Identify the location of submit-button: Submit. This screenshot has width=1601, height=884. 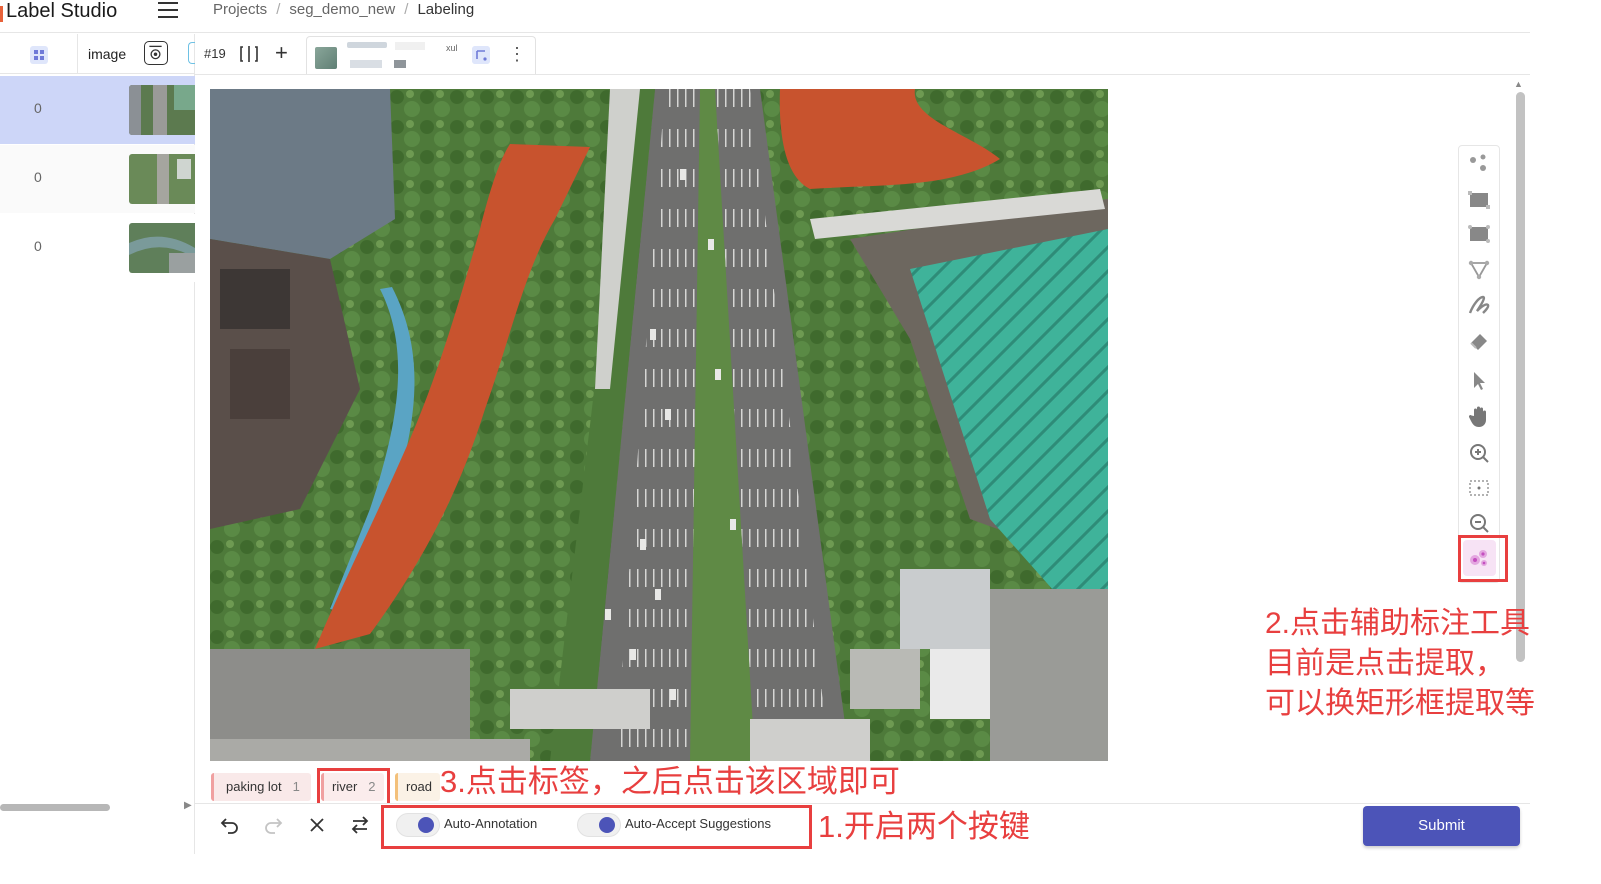
(1441, 826).